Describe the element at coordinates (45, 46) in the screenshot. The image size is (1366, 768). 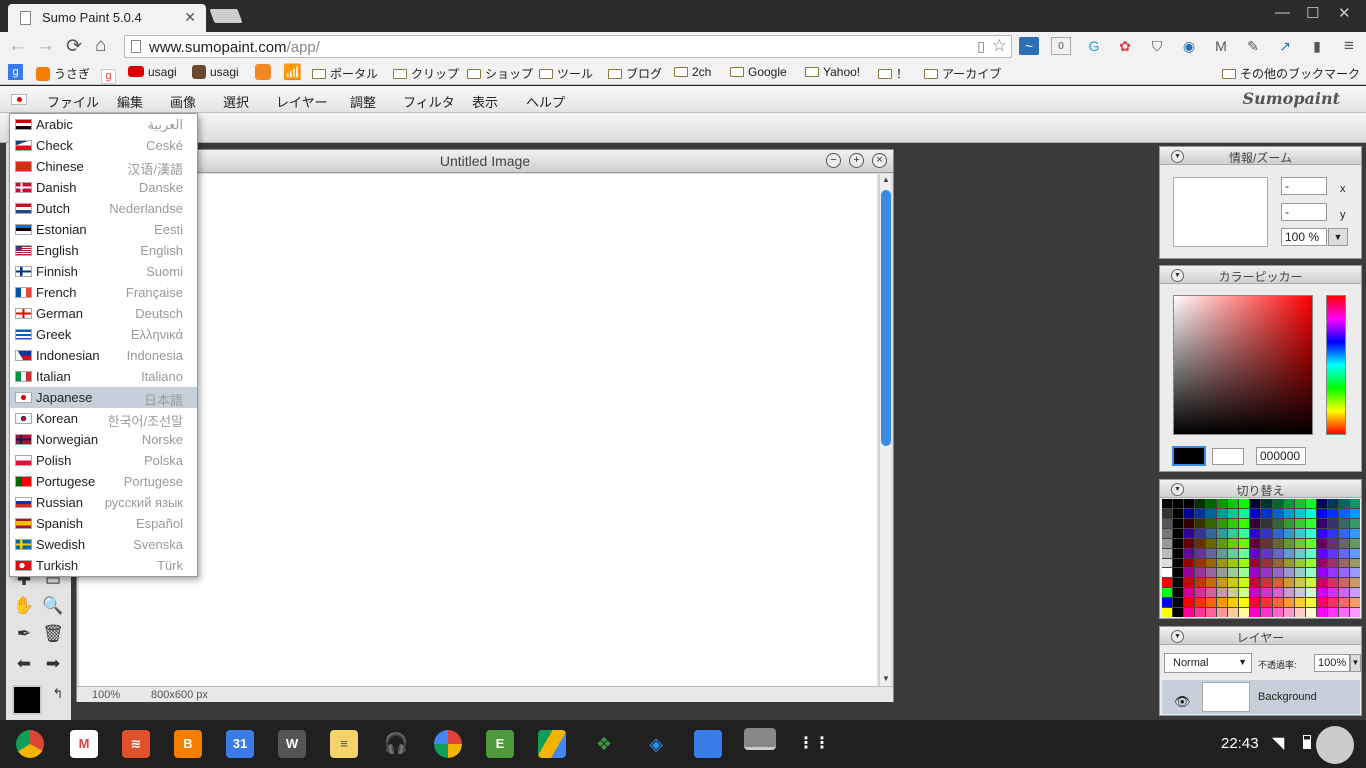
I see `forward-icon: →` at that location.